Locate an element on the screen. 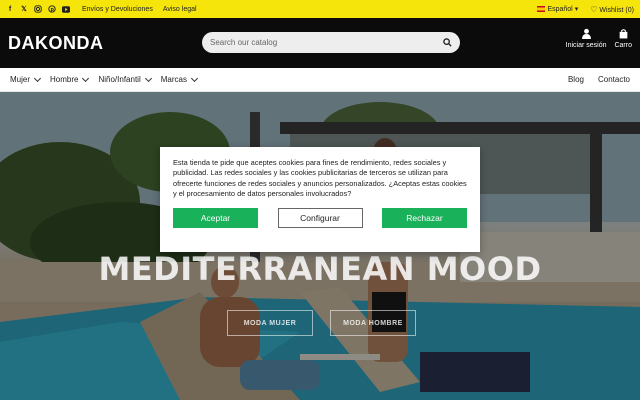 The image size is (640, 400). instagram-icon is located at coordinates (38, 9).